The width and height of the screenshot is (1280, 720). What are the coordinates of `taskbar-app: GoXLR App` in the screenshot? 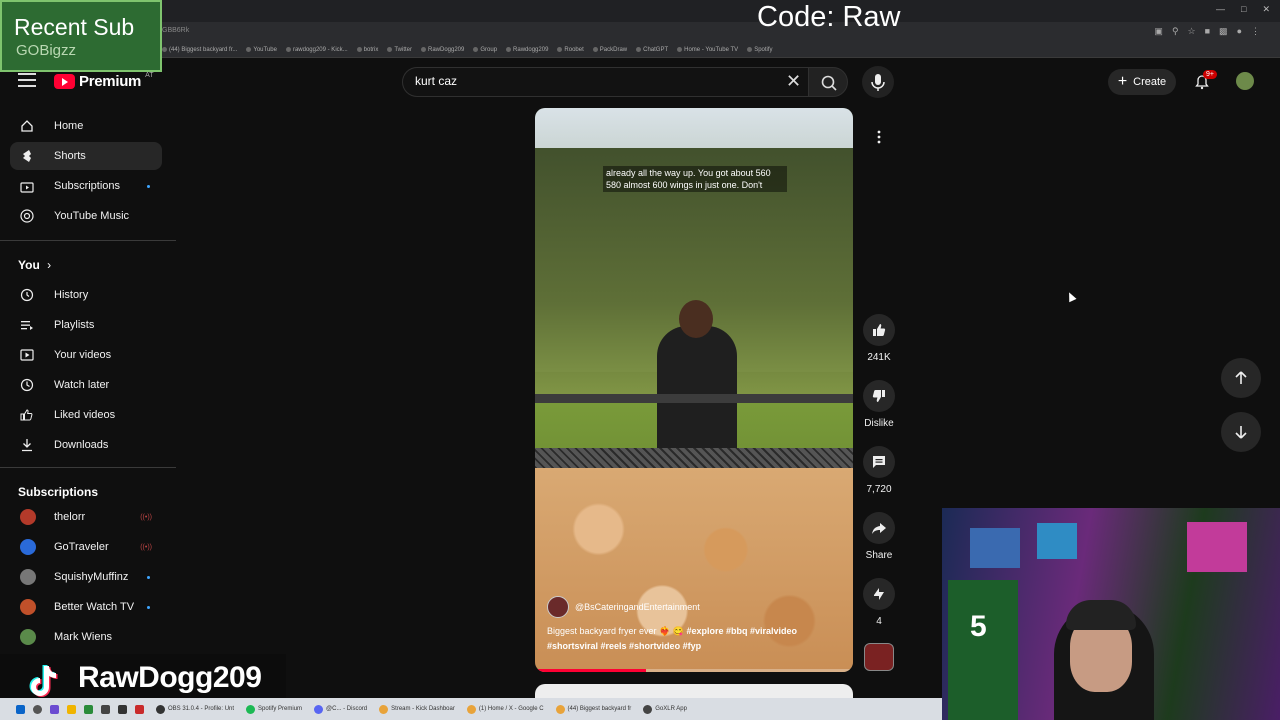 It's located at (665, 709).